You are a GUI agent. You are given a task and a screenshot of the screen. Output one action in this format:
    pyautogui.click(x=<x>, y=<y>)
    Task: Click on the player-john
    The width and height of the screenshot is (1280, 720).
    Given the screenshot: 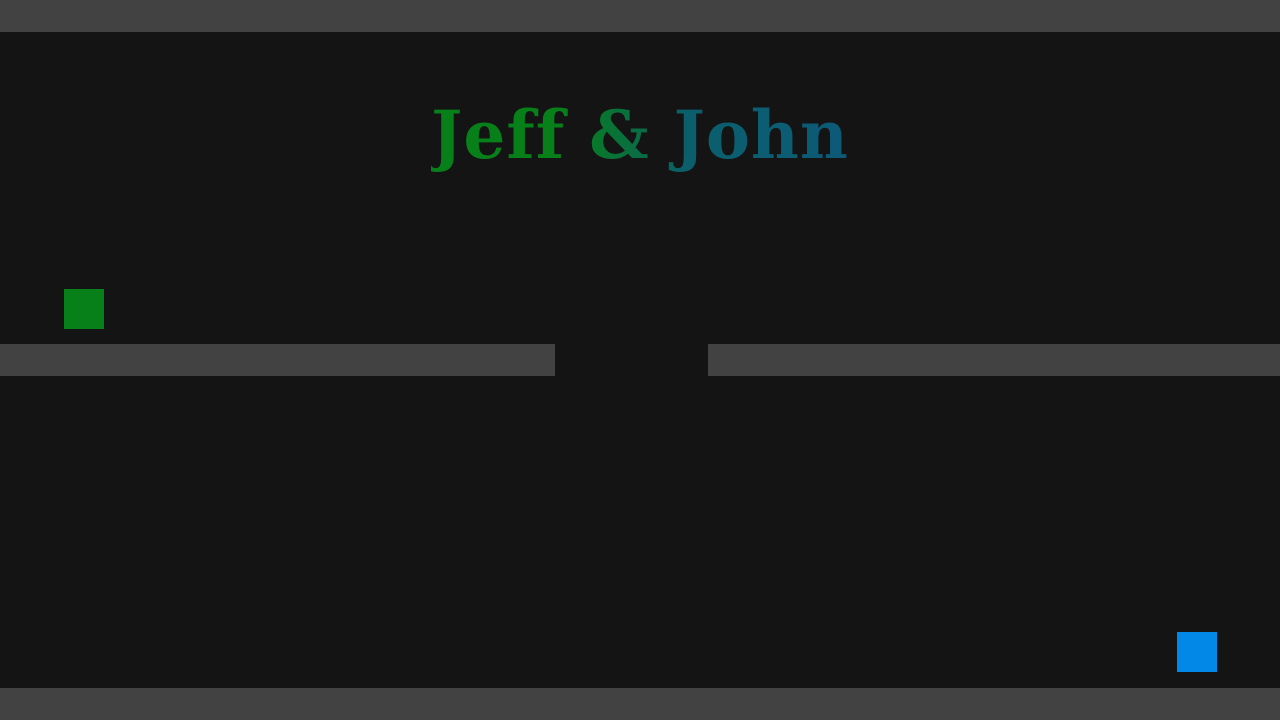 What is the action you would take?
    pyautogui.click(x=1197, y=652)
    